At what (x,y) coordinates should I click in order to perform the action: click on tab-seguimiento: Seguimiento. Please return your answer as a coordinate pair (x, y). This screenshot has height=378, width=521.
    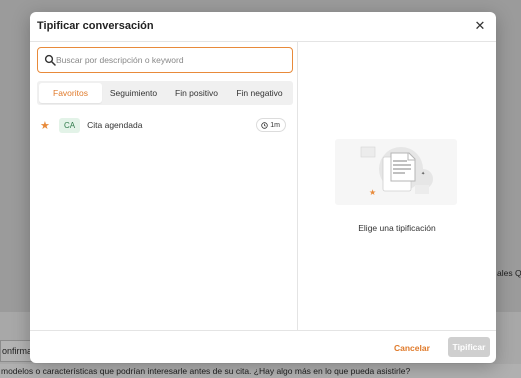
    Looking at the image, I should click on (133, 93).